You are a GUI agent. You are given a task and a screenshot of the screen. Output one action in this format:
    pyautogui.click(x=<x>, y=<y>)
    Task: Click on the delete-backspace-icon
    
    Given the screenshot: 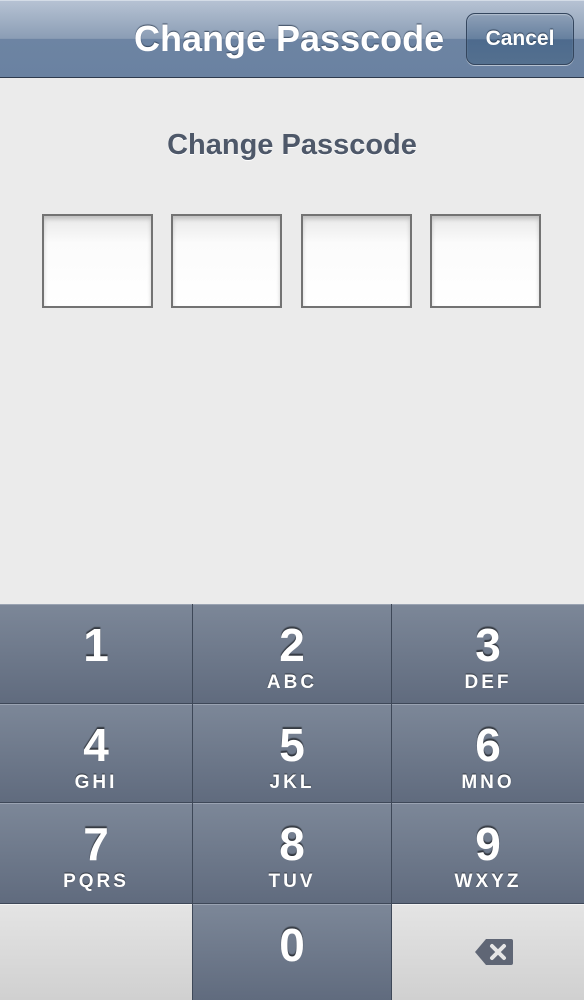 What is the action you would take?
    pyautogui.click(x=494, y=952)
    